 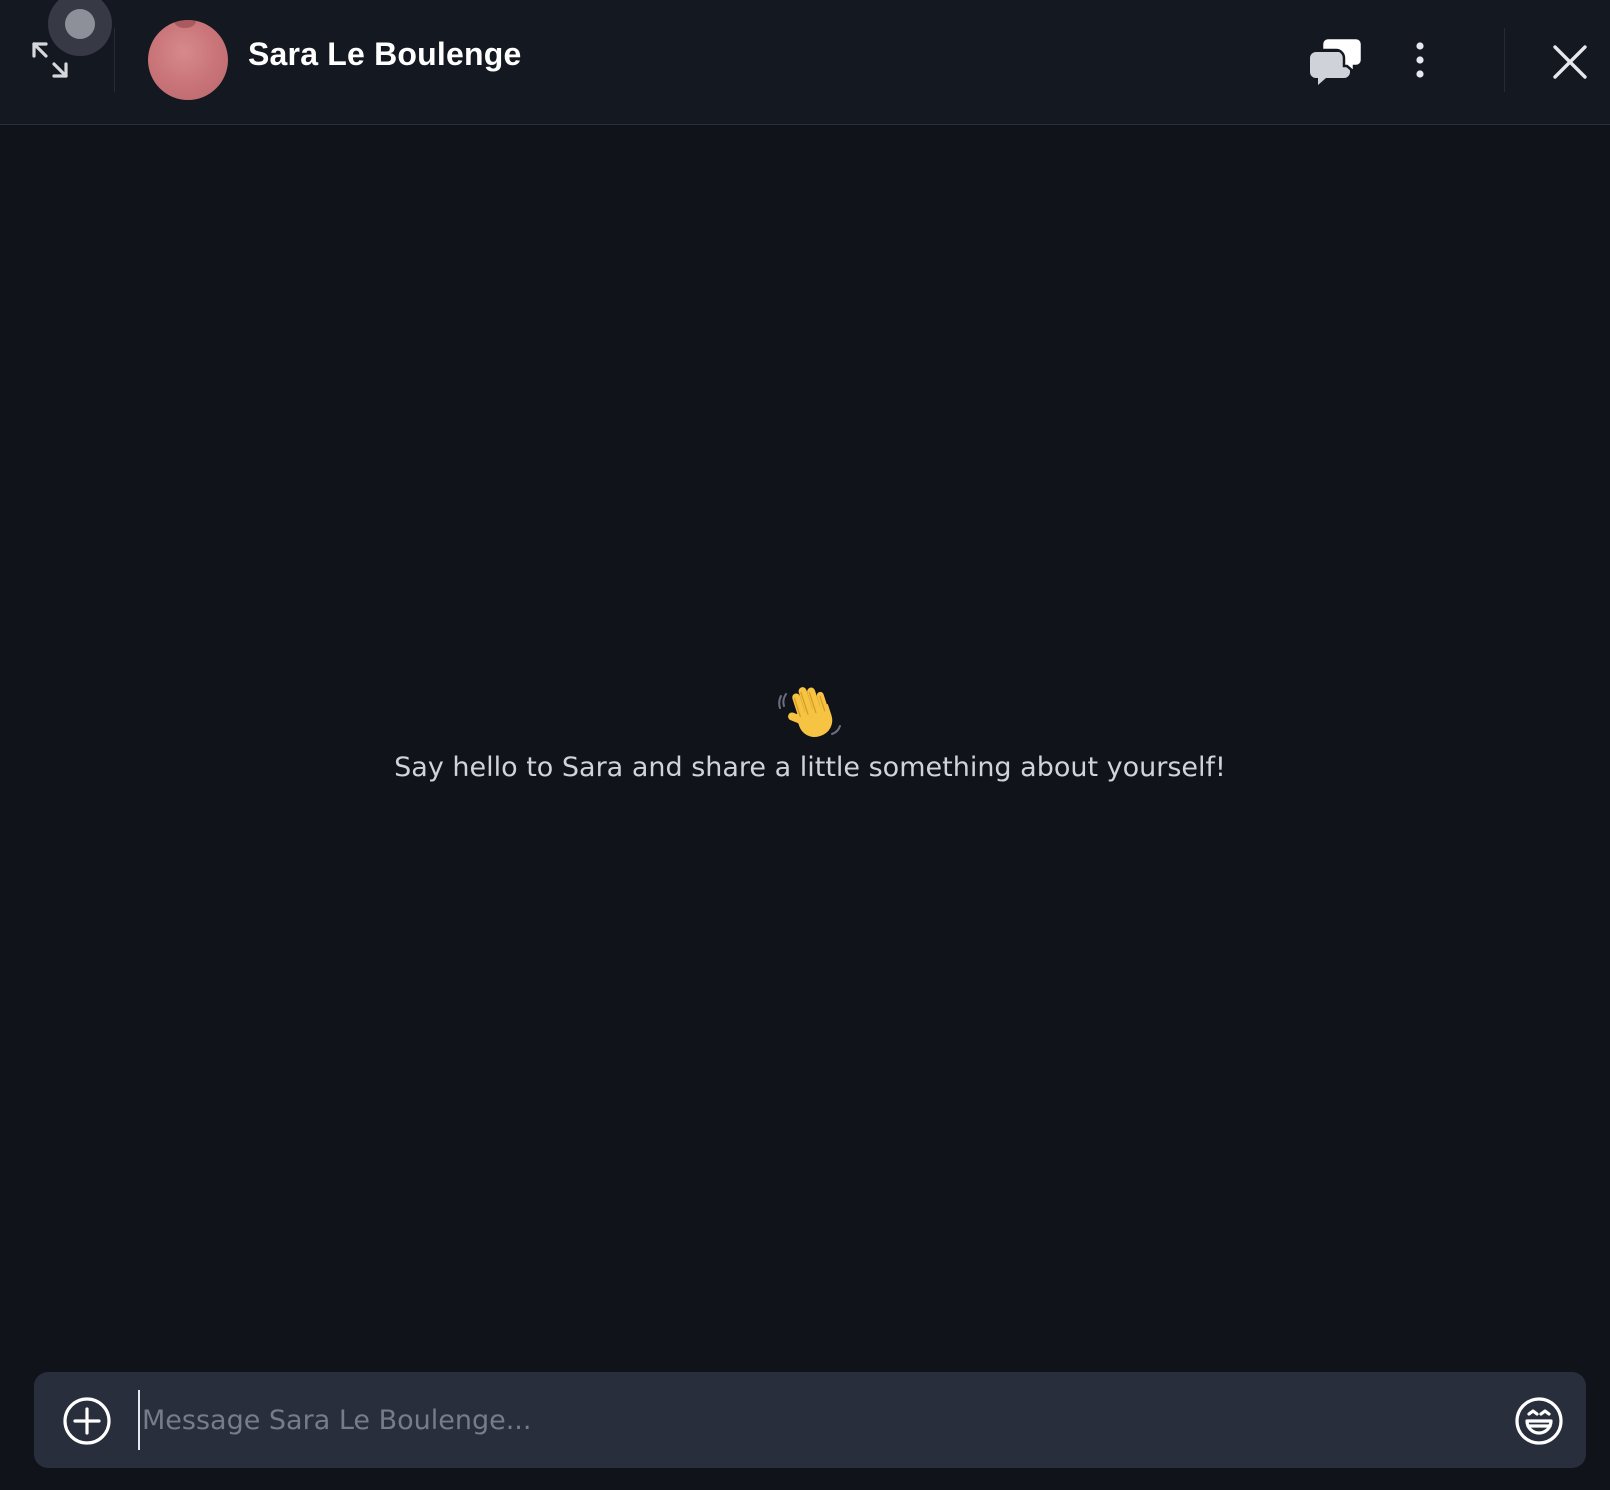 I want to click on threads-icon, so click(x=1337, y=60).